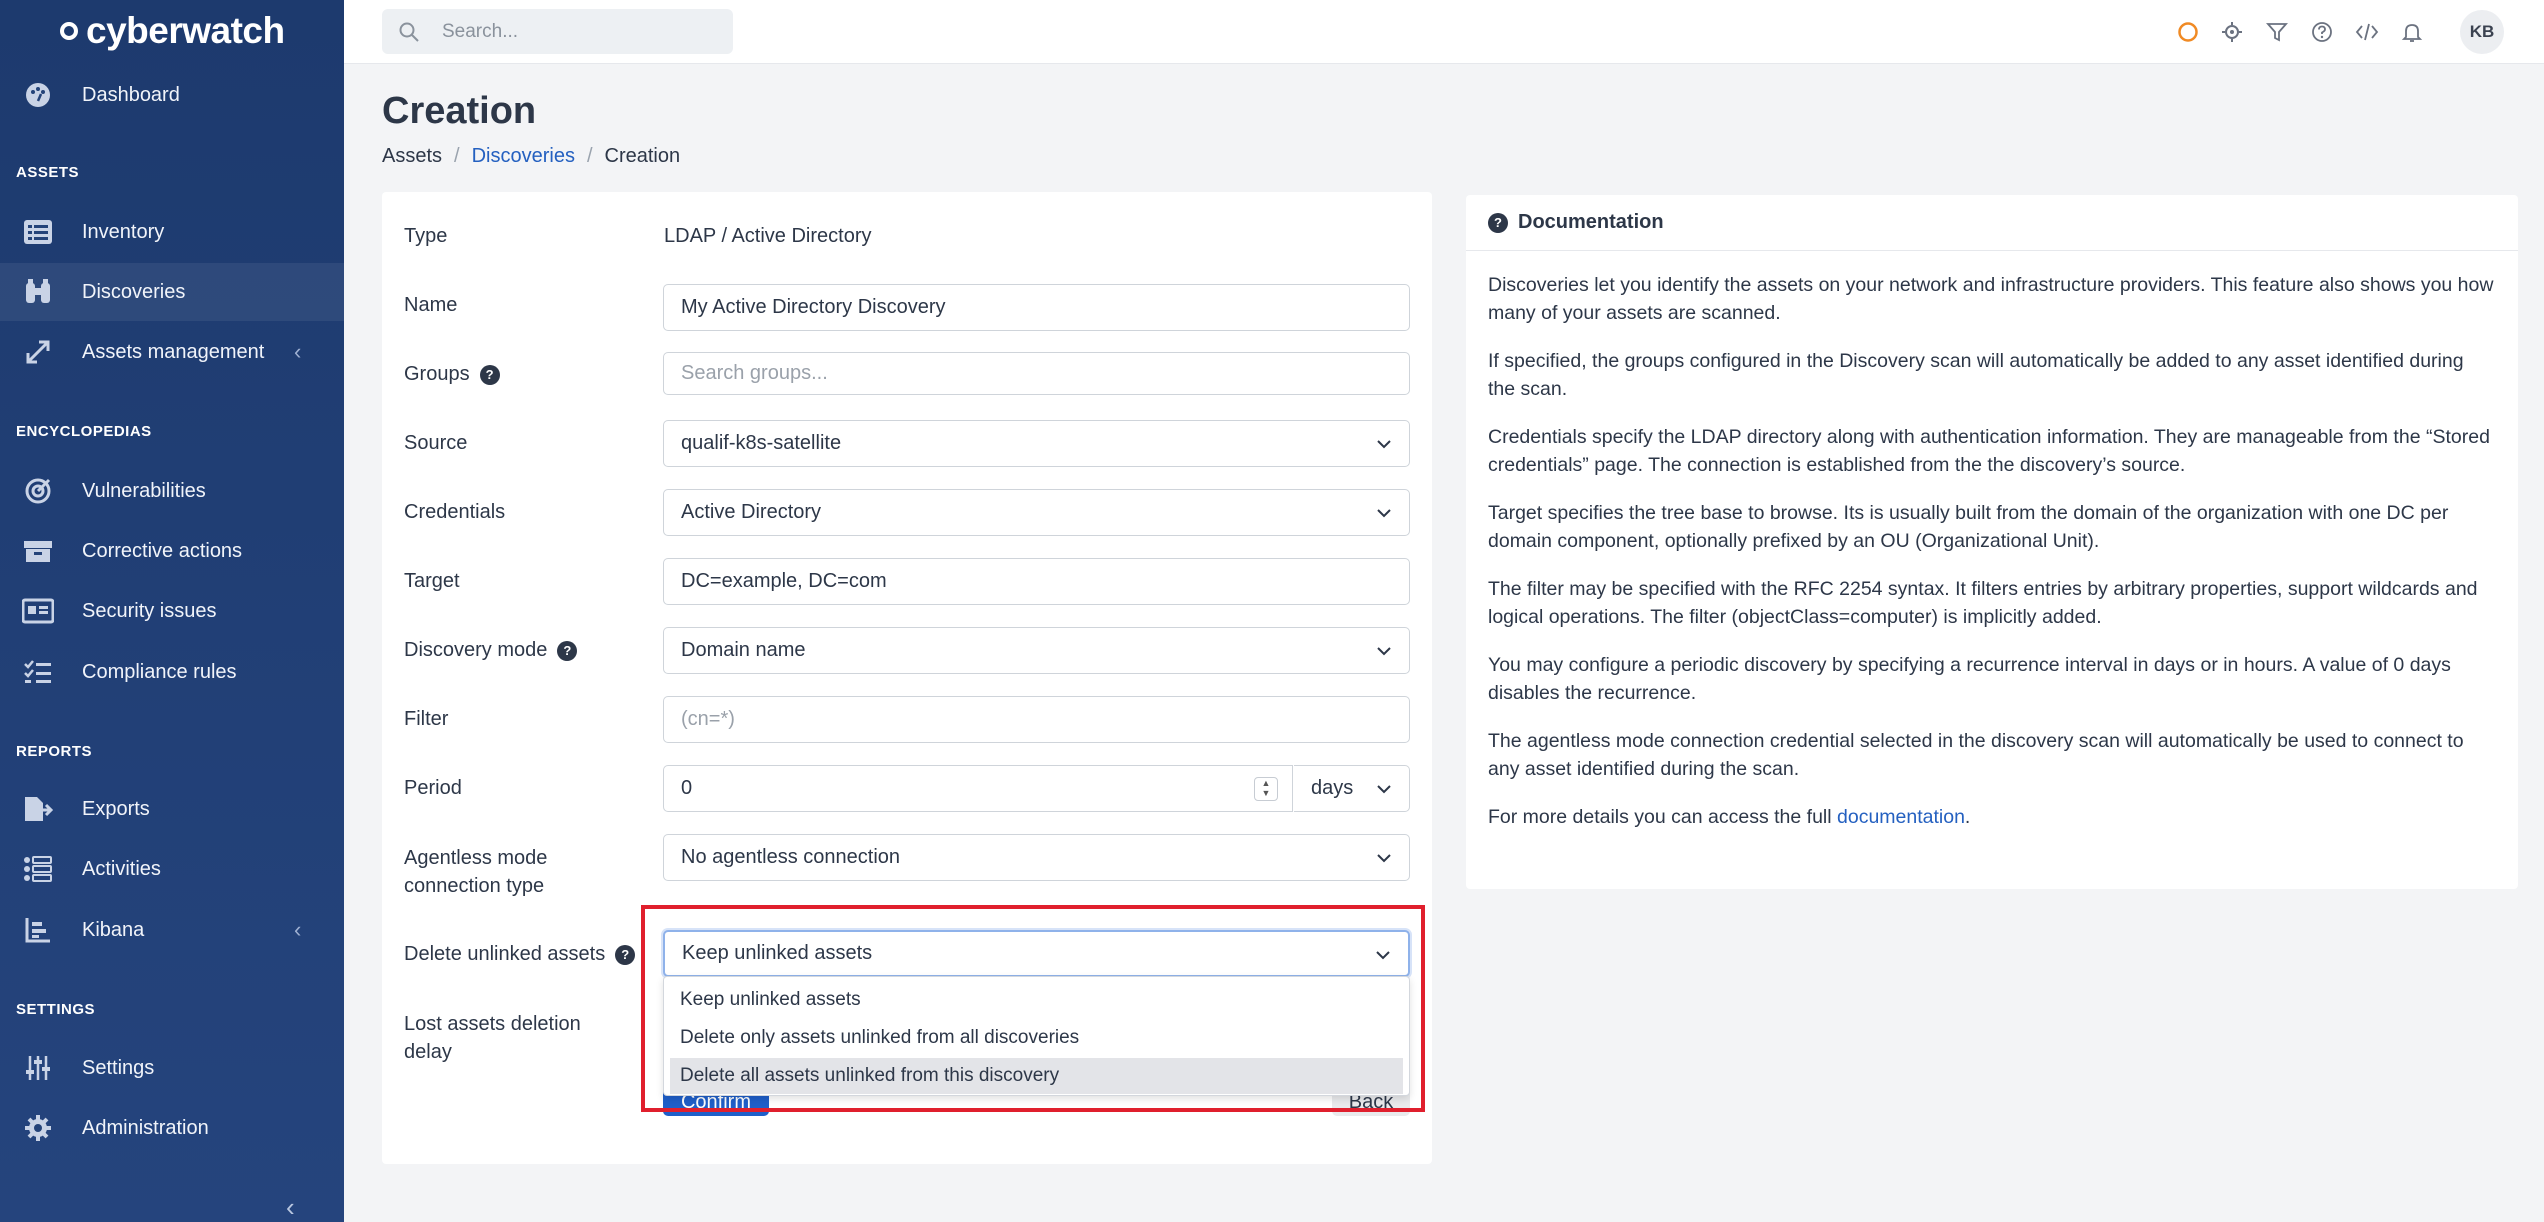  What do you see at coordinates (582, 31) in the screenshot?
I see `search-input` at bounding box center [582, 31].